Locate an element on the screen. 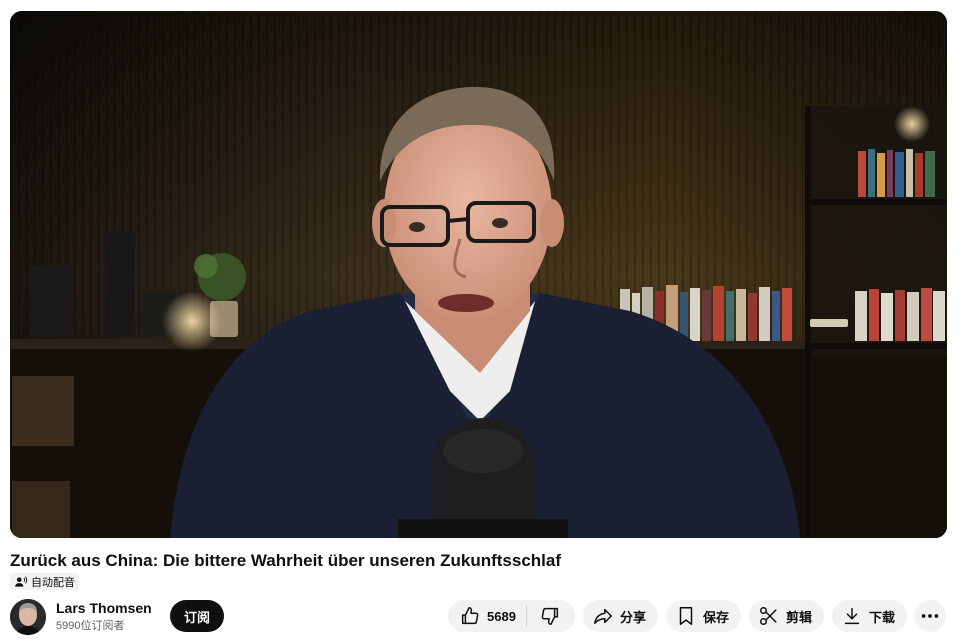 This screenshot has height=641, width=960. like-dislike-bar: 5689 is located at coordinates (511, 616).